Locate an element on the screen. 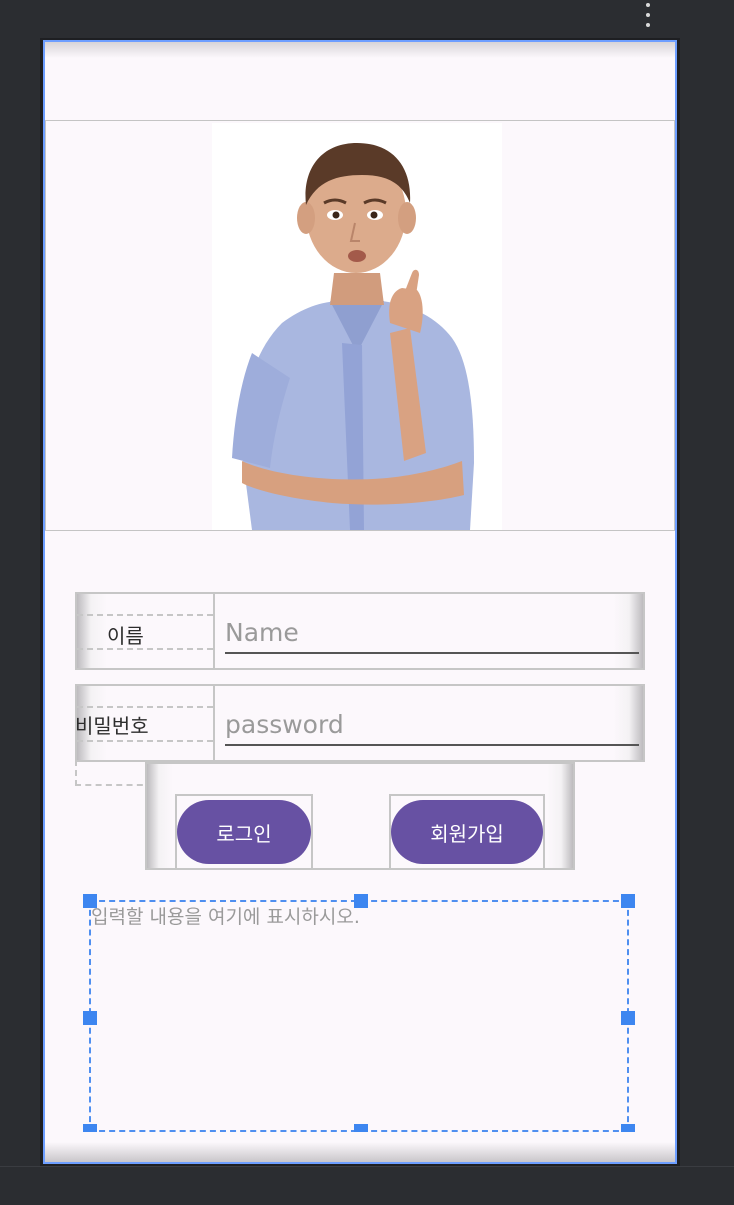  name-row: 이름 is located at coordinates (360, 631).